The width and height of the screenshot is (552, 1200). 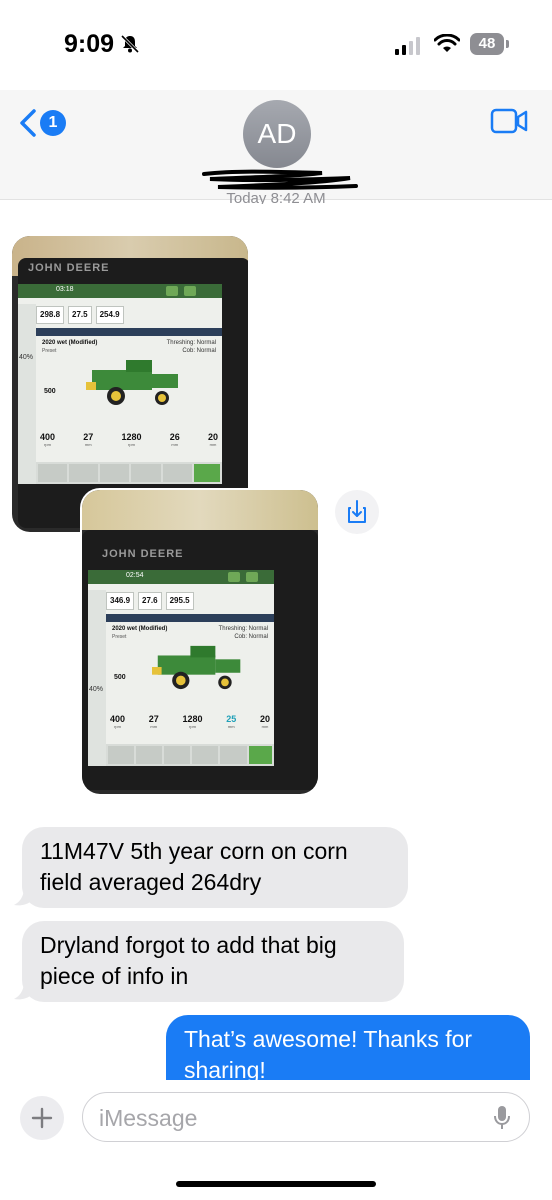 What do you see at coordinates (130, 44) in the screenshot?
I see `silent-bell-icon` at bounding box center [130, 44].